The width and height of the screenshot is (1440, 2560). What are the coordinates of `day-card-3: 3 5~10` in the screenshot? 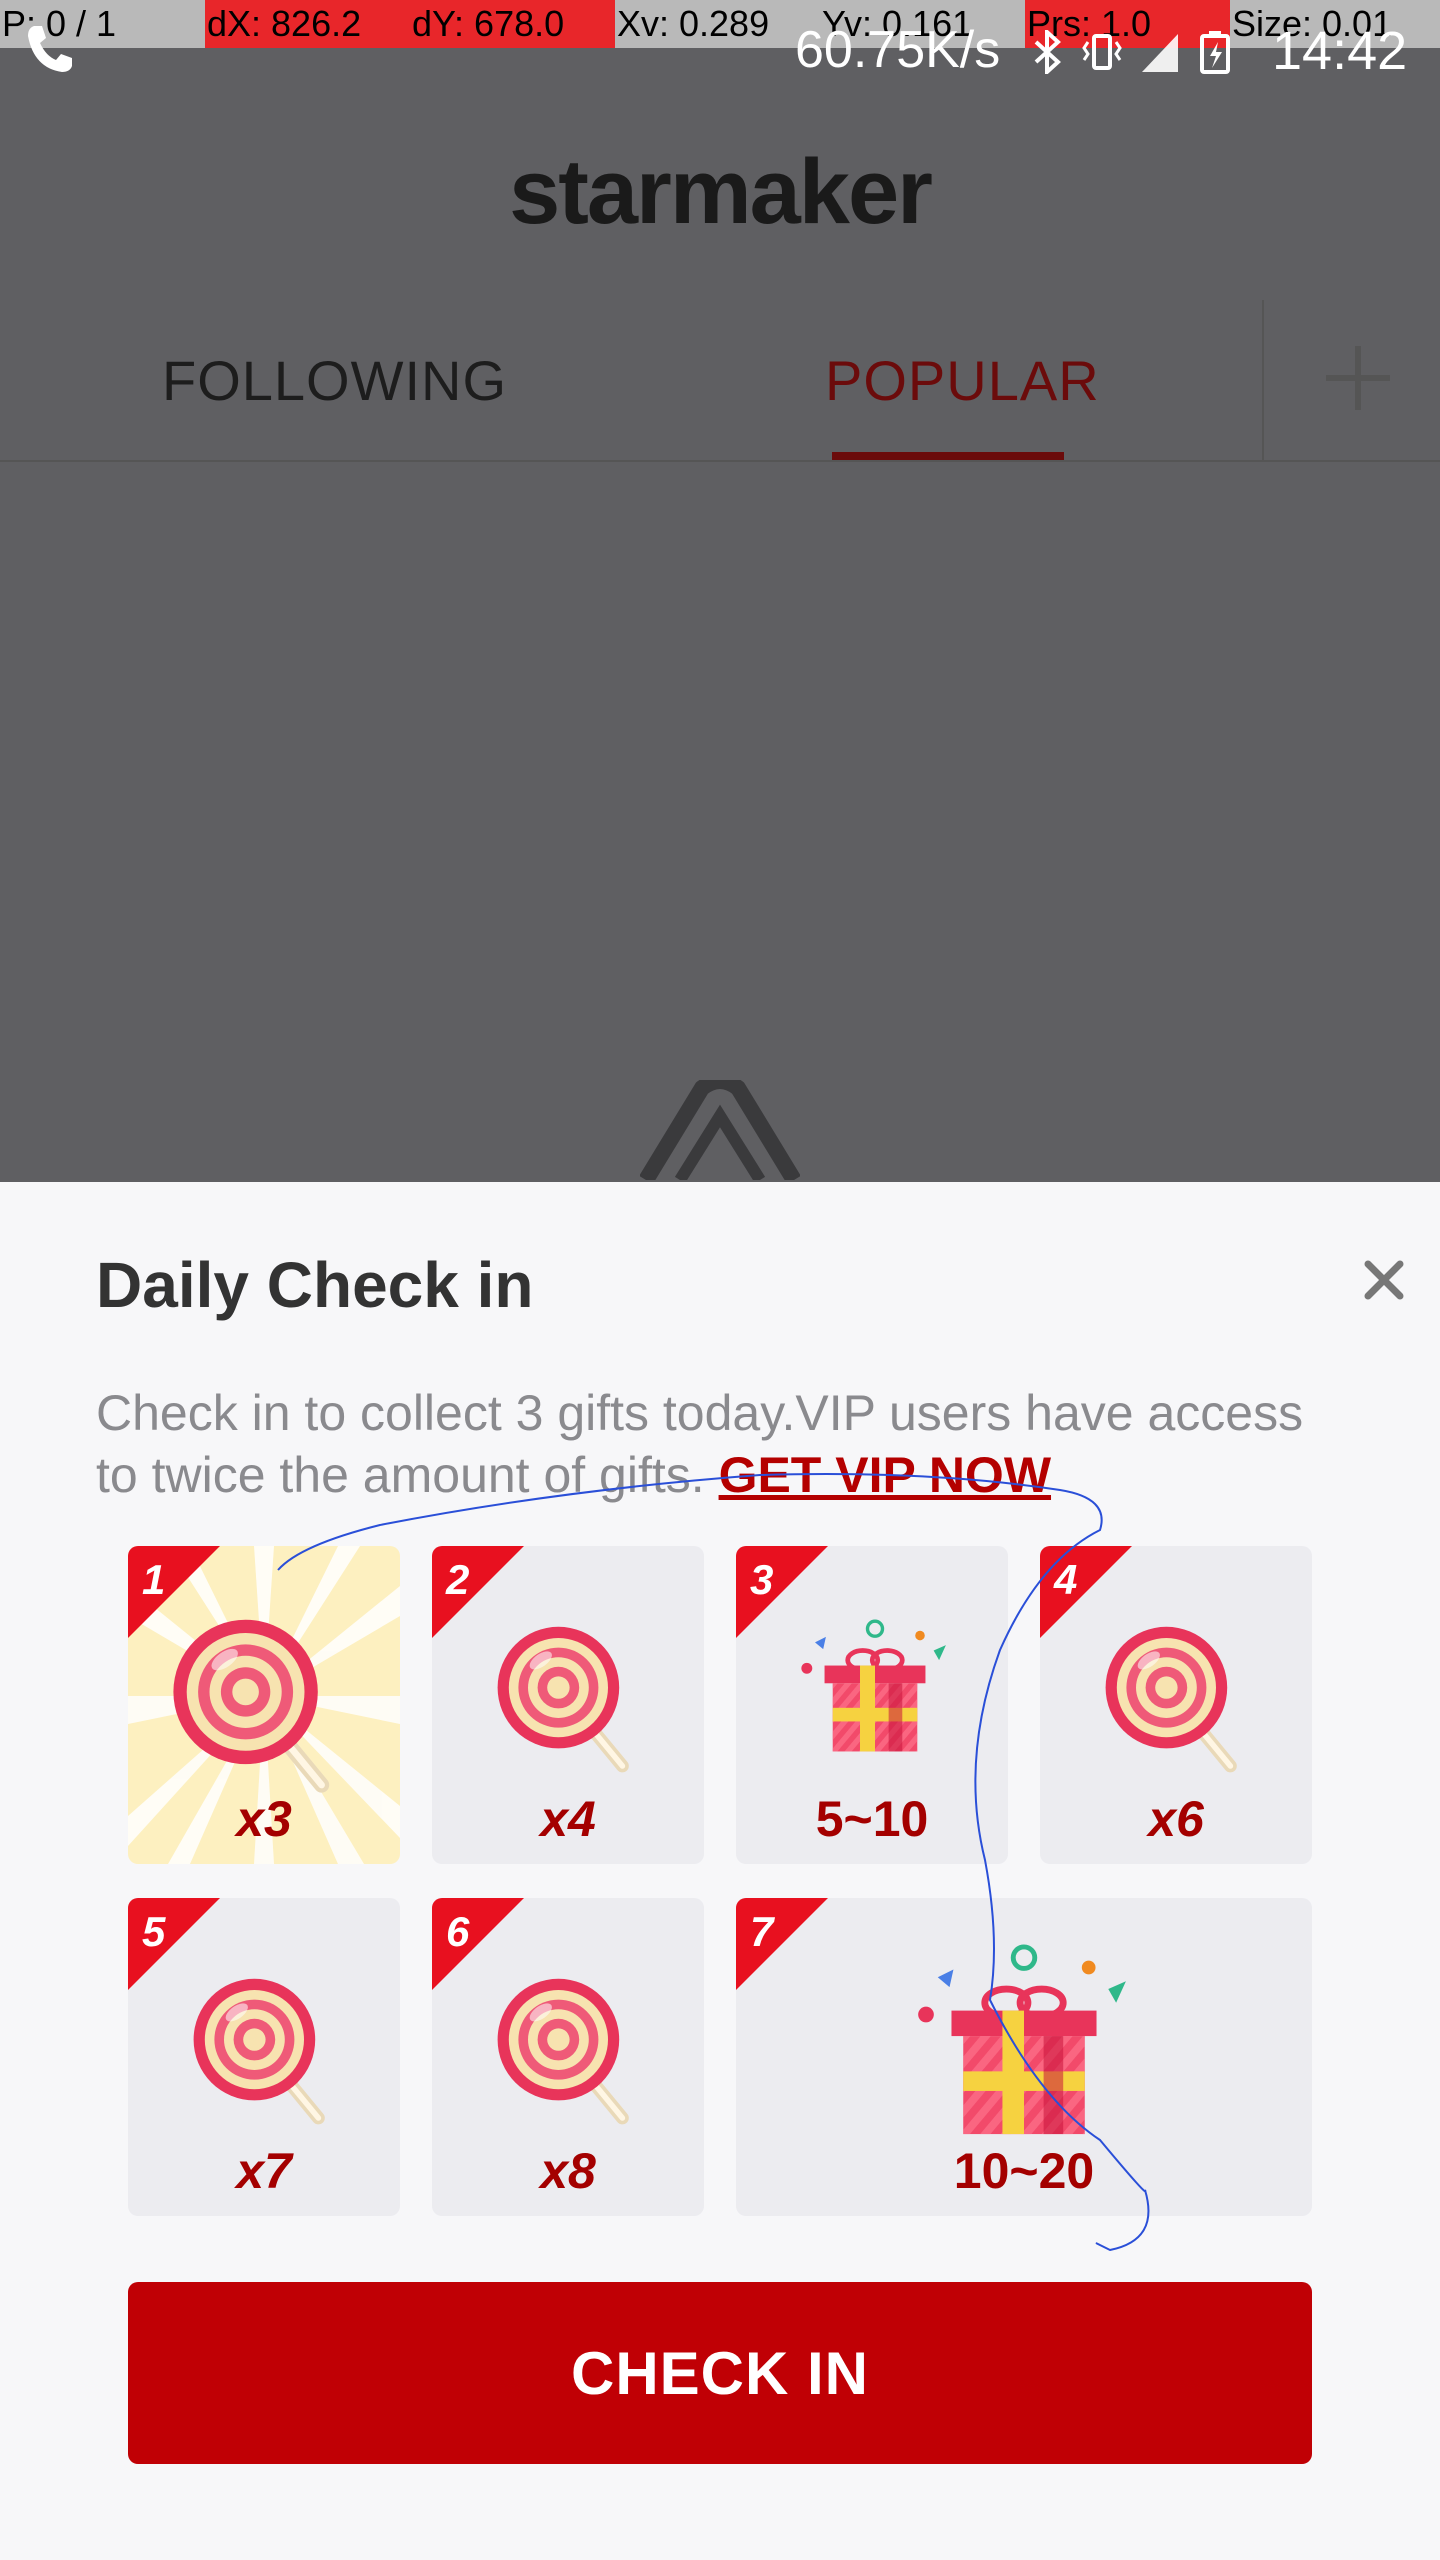 It's located at (872, 1705).